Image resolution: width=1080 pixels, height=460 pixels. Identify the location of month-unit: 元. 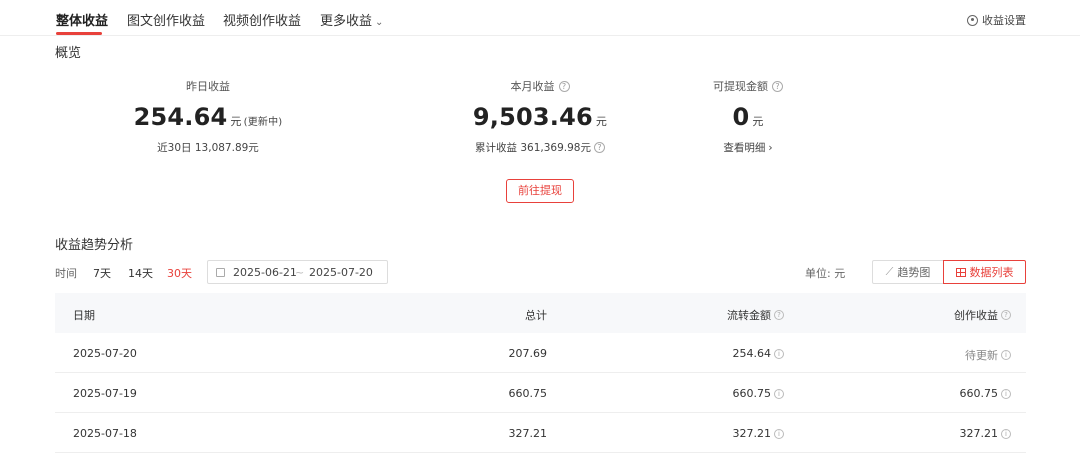
(601, 121).